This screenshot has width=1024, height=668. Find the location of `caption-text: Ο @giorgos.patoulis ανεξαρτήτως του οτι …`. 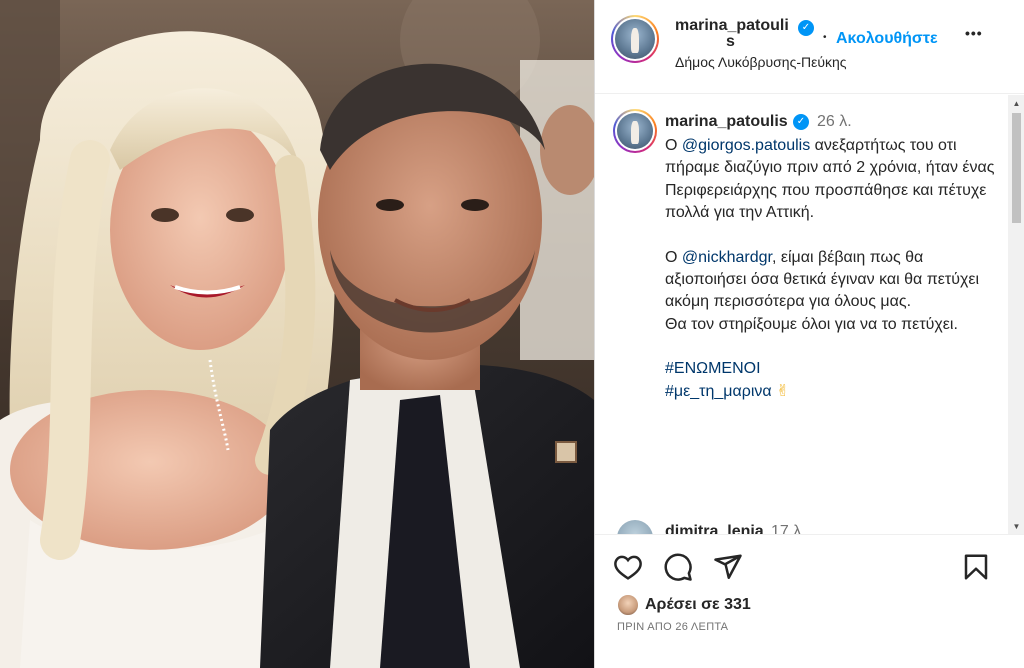

caption-text: Ο @giorgos.patoulis ανεξαρτήτως του οτι … is located at coordinates (830, 269).